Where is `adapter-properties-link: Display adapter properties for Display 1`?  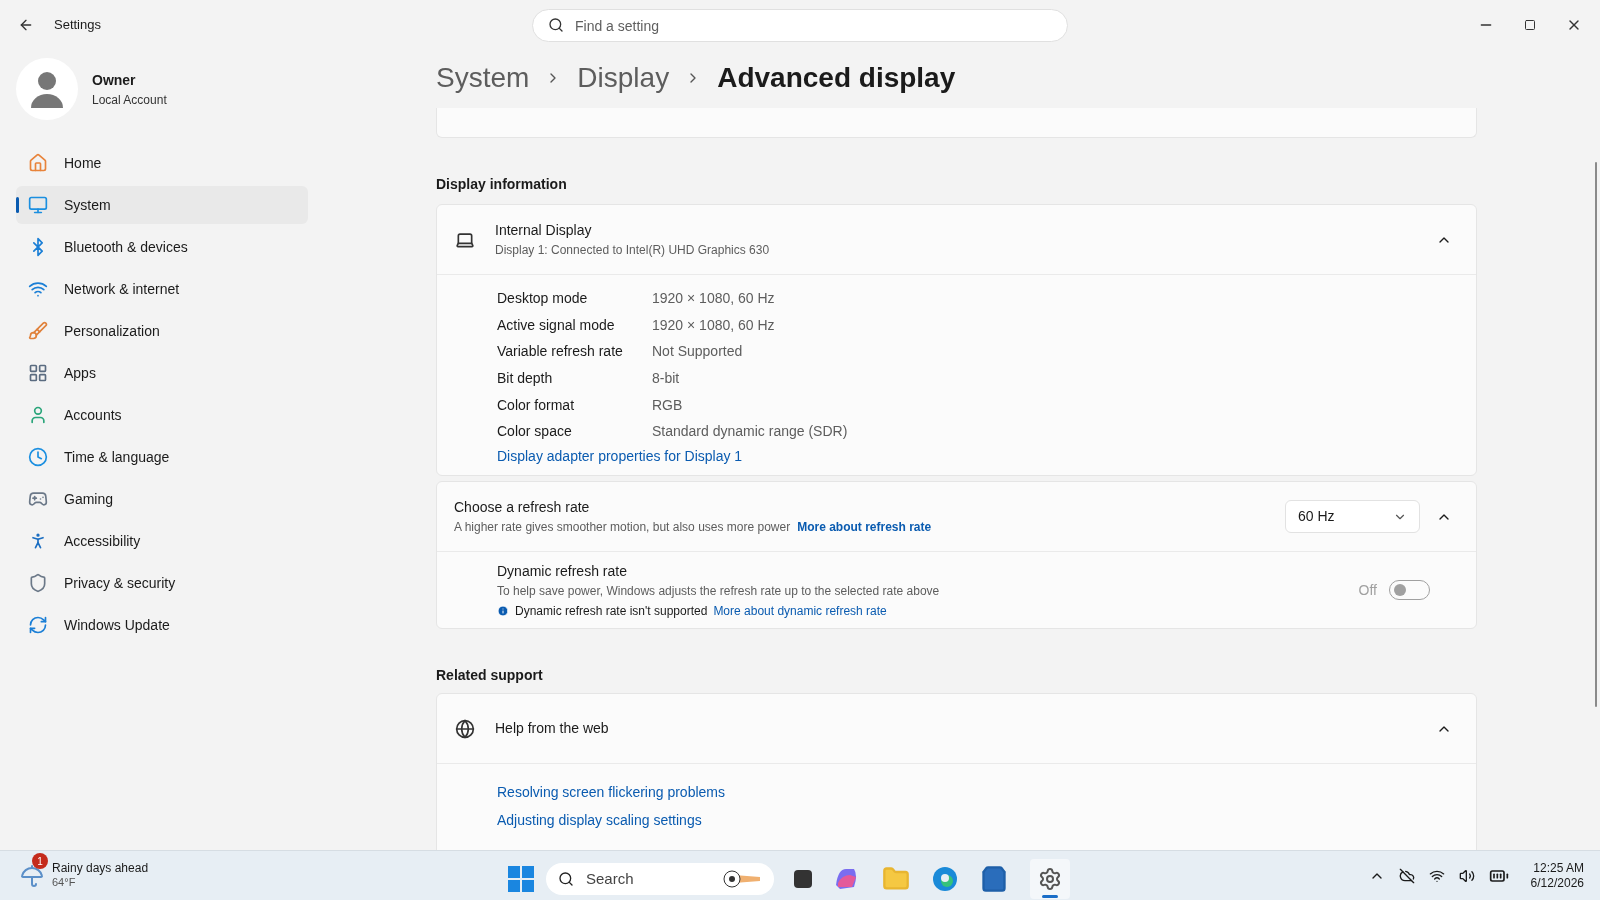
adapter-properties-link: Display adapter properties for Display 1 is located at coordinates (620, 457).